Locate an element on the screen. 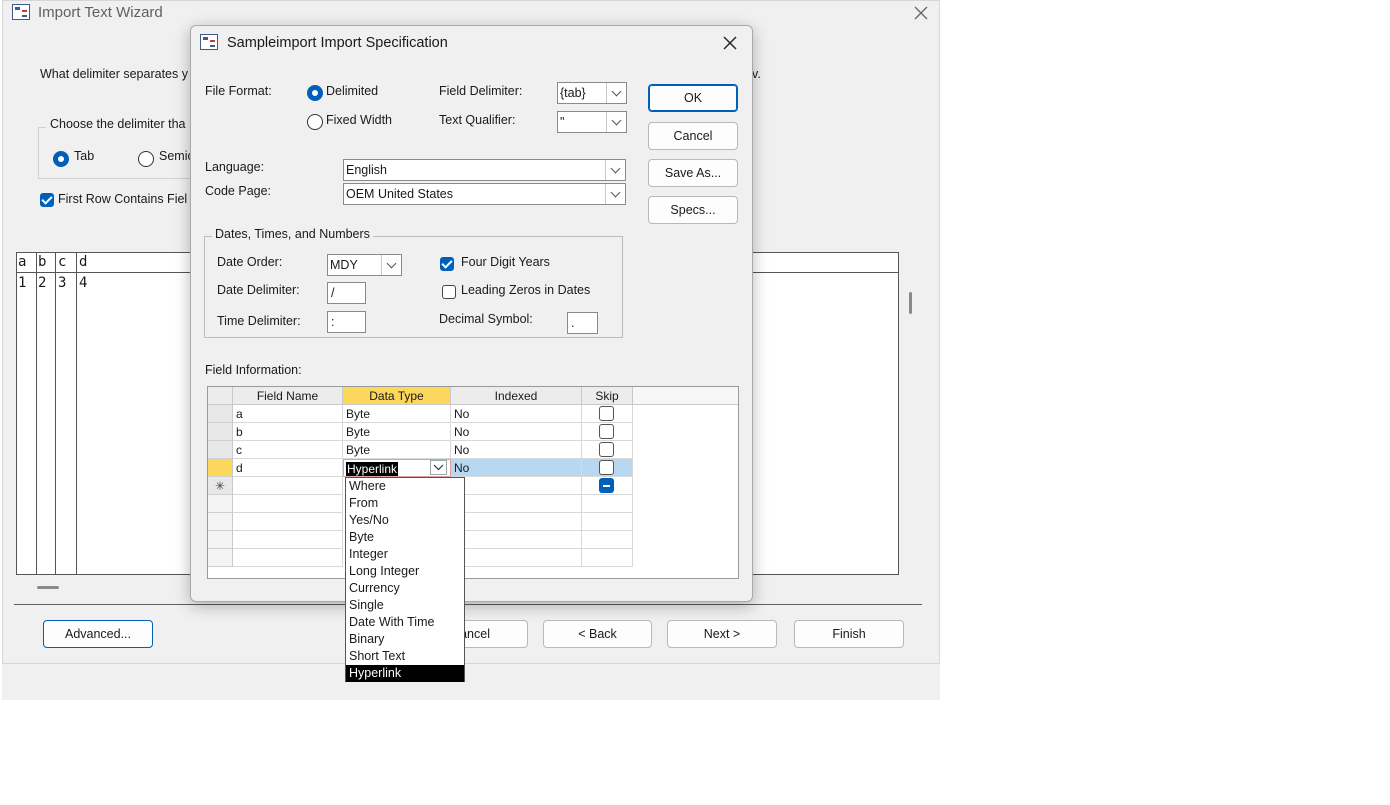 The width and height of the screenshot is (1390, 805). leading-zeros-label: Leading Zeros in Dates is located at coordinates (526, 290).